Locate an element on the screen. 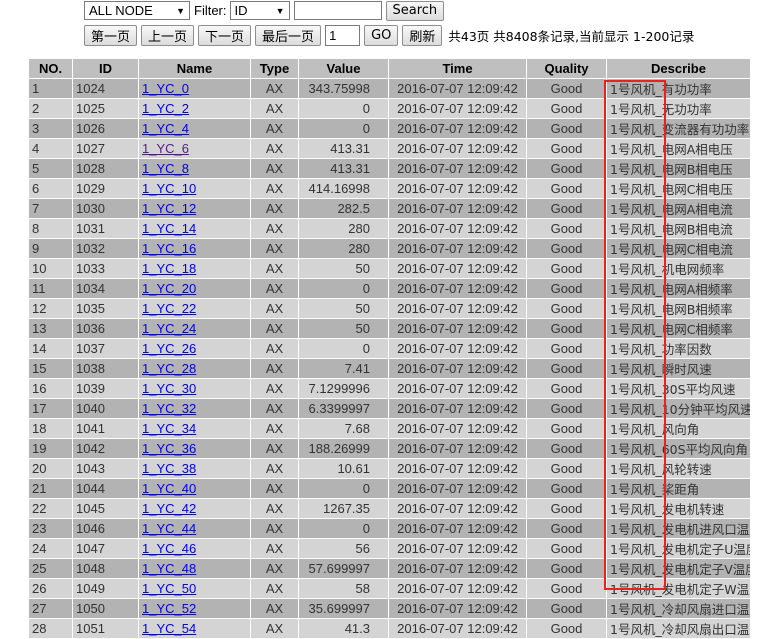 The height and width of the screenshot is (639, 759). cell-id: 1032 is located at coordinates (105, 248).